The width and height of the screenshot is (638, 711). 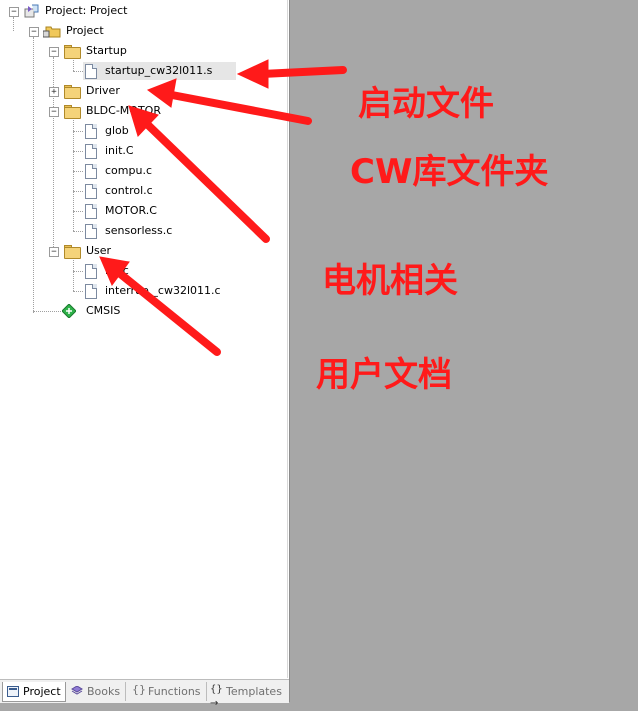 I want to click on tab-functions: {} Functions, so click(x=167, y=691).